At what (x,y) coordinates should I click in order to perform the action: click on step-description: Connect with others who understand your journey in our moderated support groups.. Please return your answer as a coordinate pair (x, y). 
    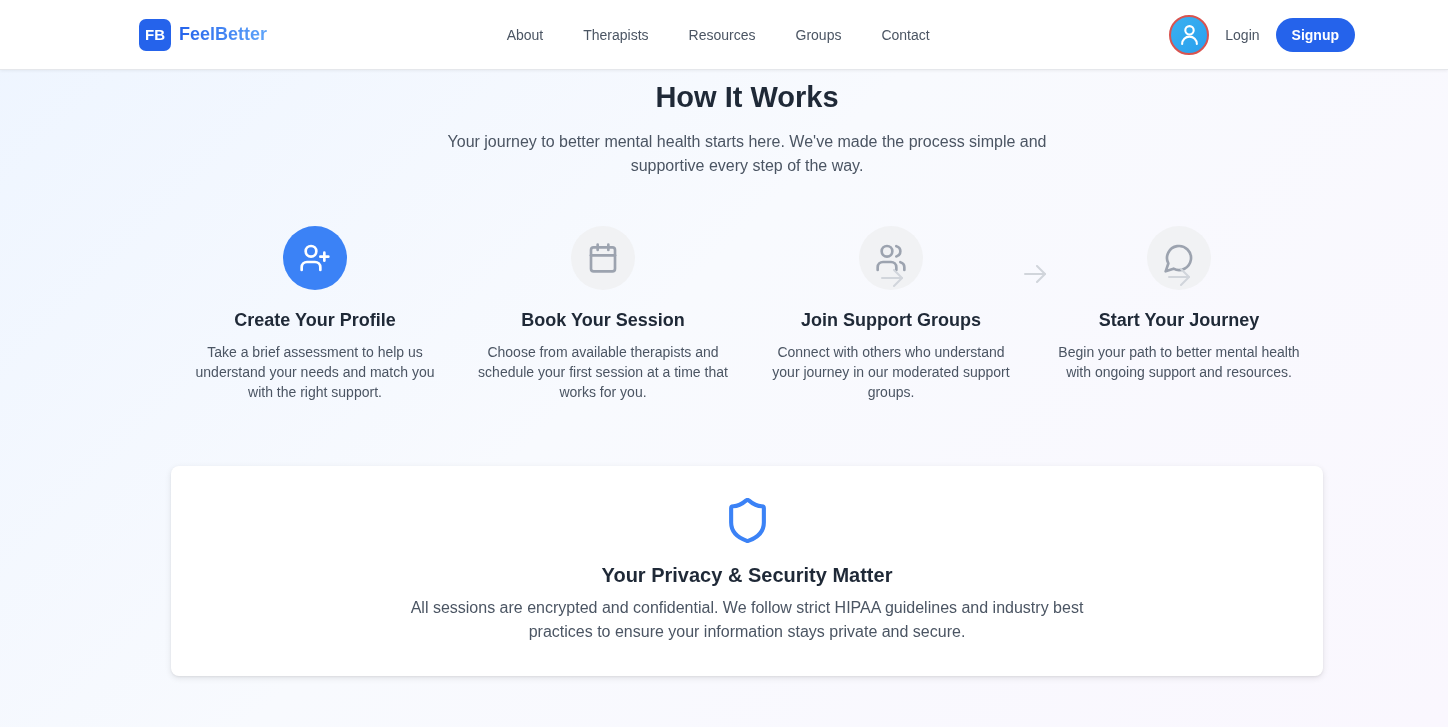
    Looking at the image, I should click on (891, 372).